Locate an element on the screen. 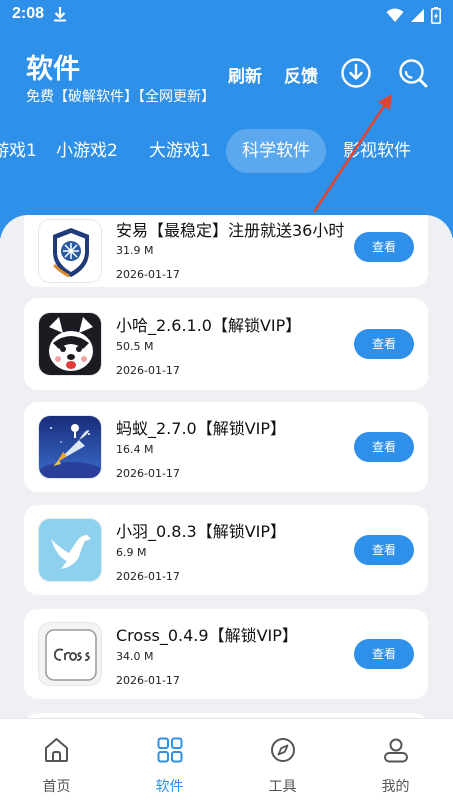 This screenshot has width=453, height=805. nav-item-profile: 我的 is located at coordinates (395, 762).